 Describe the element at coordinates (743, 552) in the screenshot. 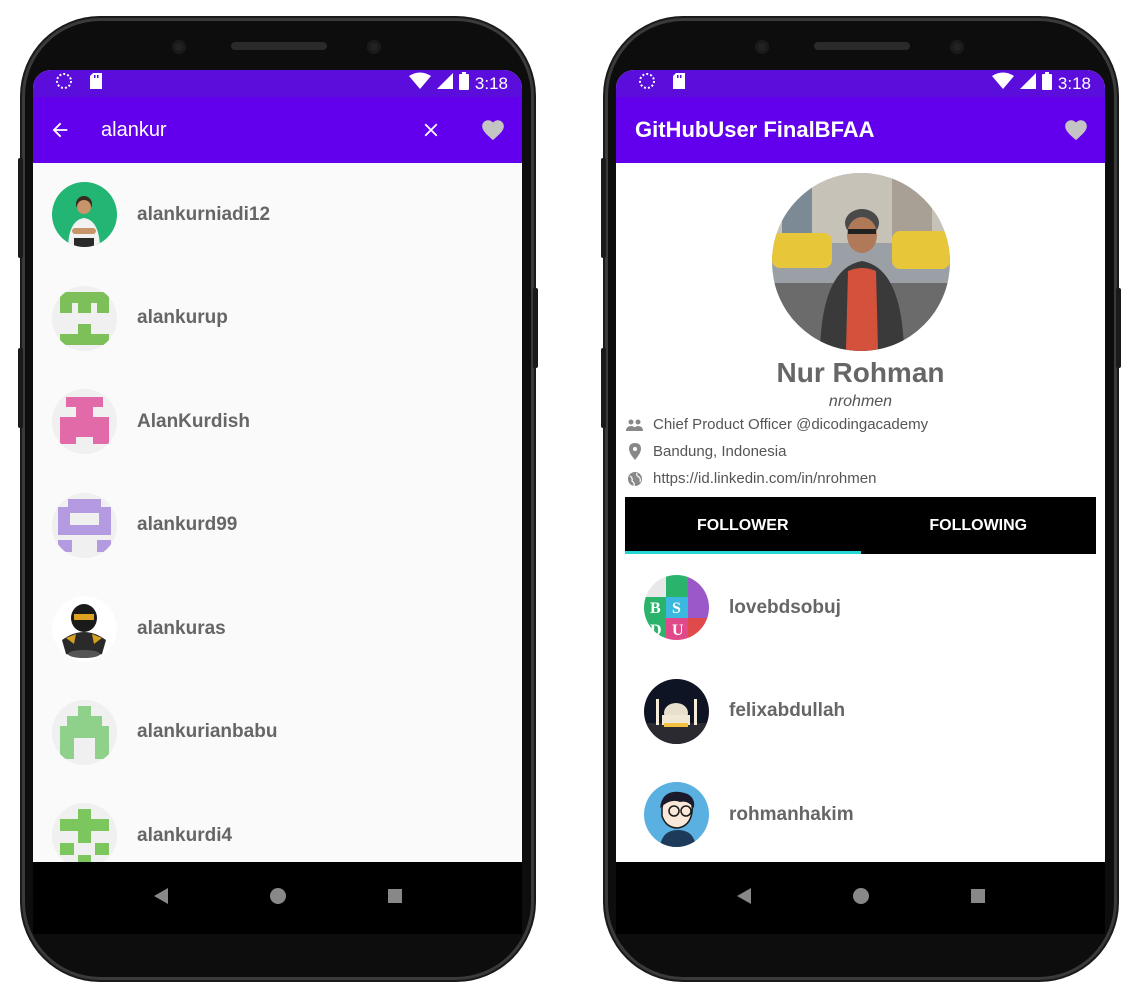

I see `tab-indicator` at that location.